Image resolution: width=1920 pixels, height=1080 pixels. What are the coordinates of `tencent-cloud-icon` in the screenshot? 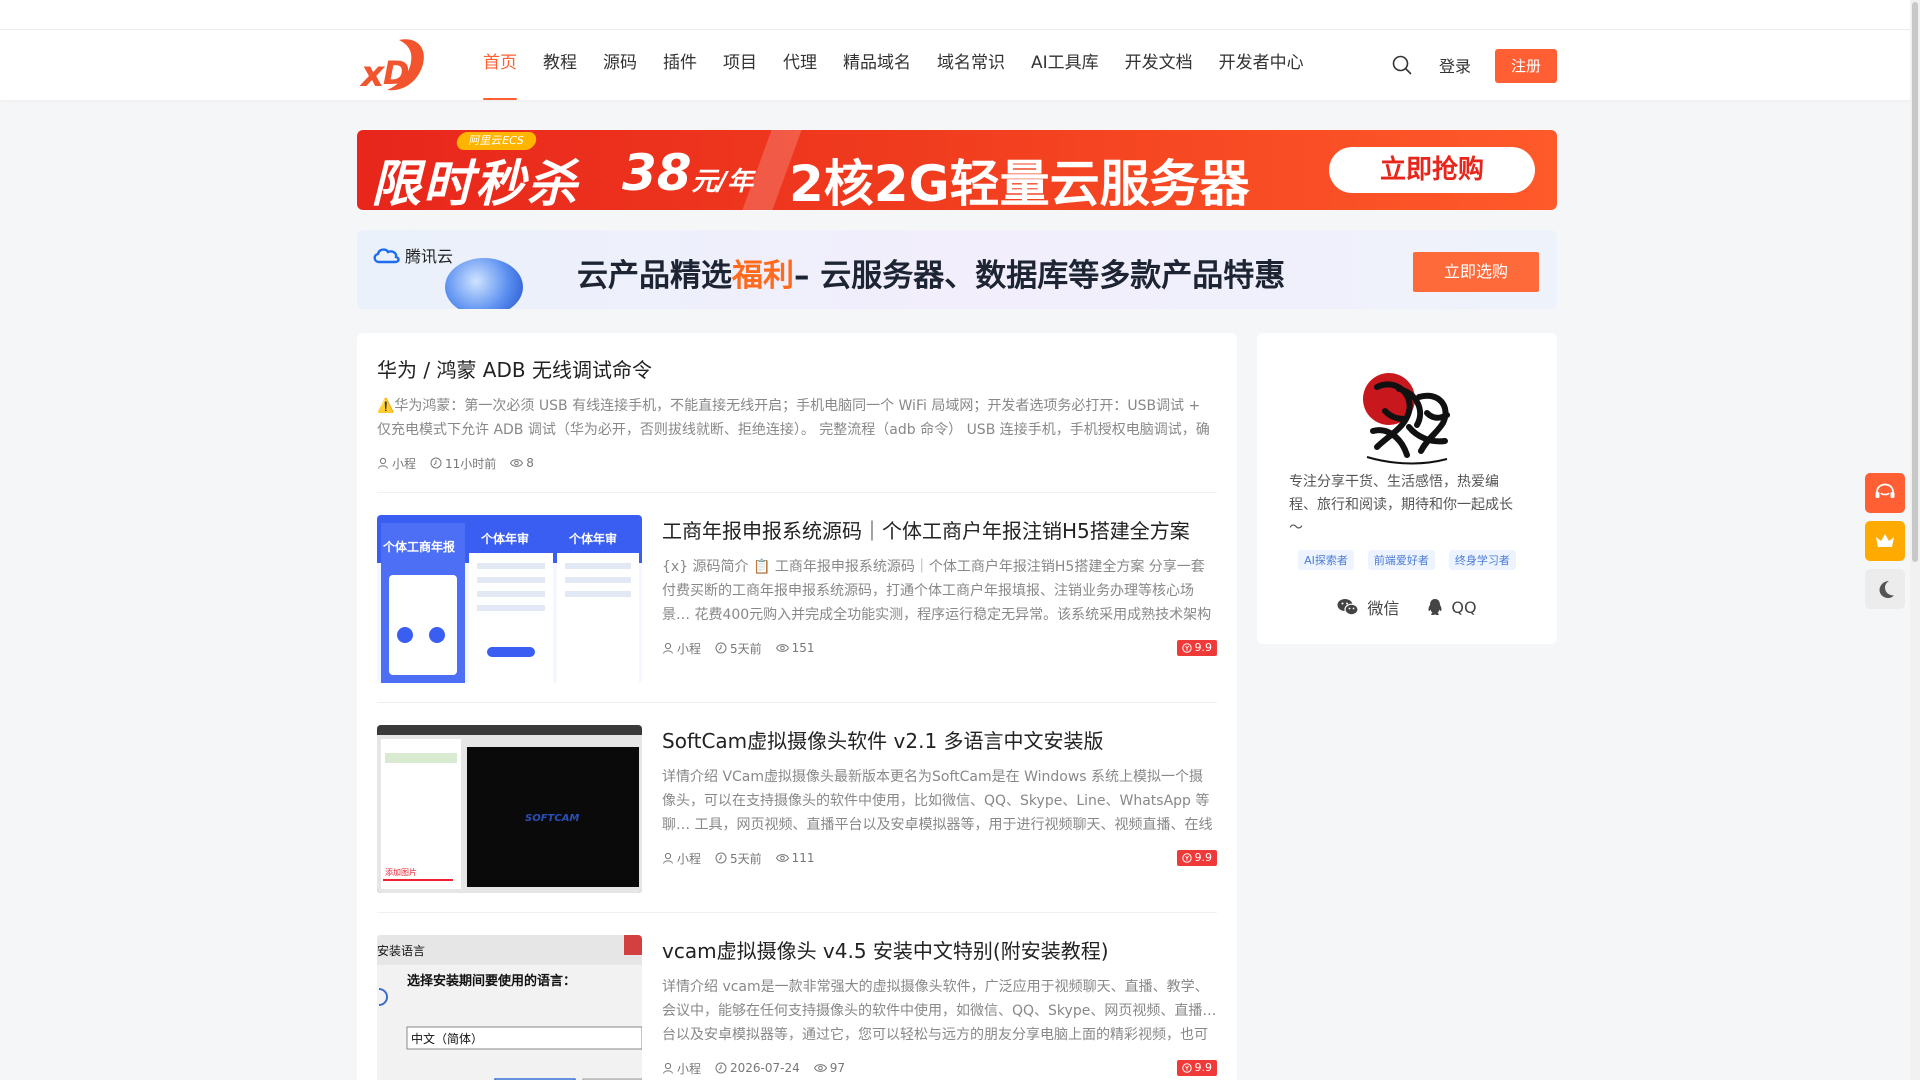 It's located at (386, 256).